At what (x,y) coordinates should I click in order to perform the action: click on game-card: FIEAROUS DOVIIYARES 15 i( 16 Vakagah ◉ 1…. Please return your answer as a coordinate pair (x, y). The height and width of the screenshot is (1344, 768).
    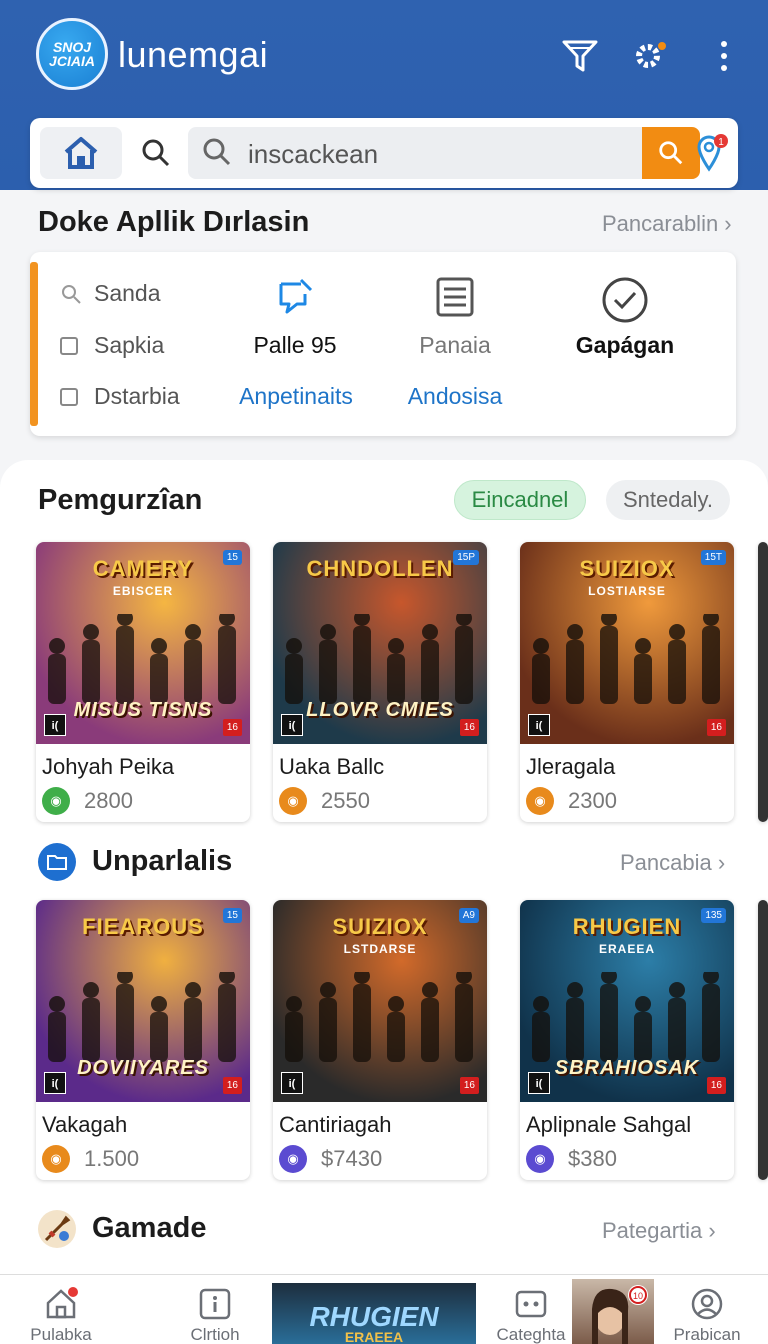
    Looking at the image, I should click on (143, 1040).